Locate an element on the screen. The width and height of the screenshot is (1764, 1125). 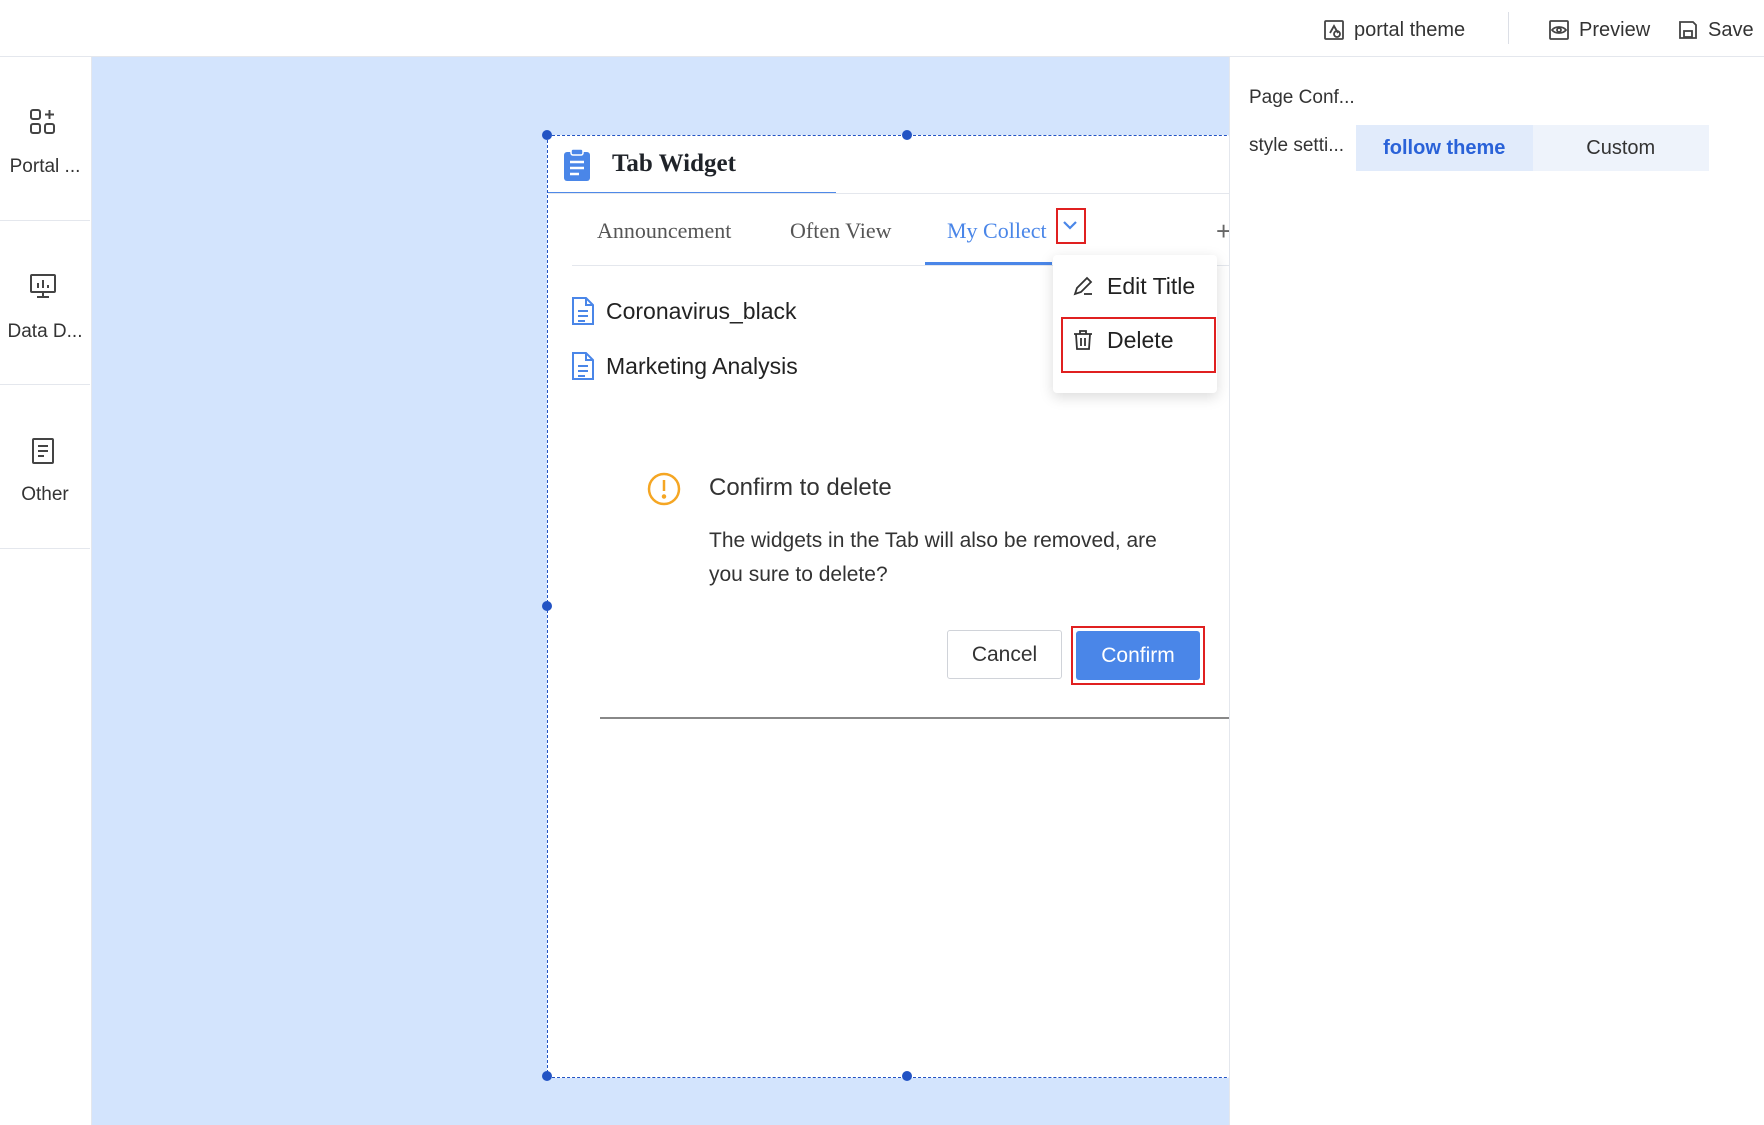
style-segmented-control: follow theme Custom is located at coordinates (1532, 148).